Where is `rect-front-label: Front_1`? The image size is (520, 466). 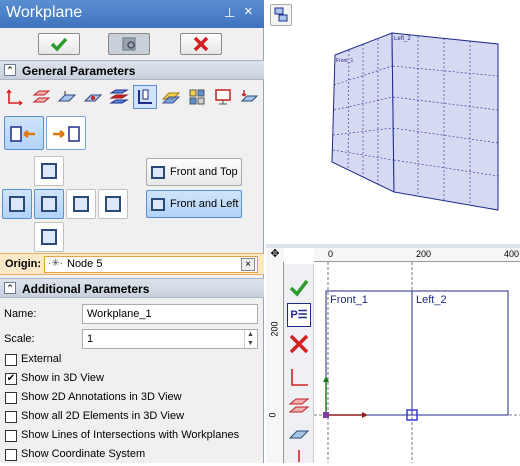 rect-front-label: Front_1 is located at coordinates (349, 300).